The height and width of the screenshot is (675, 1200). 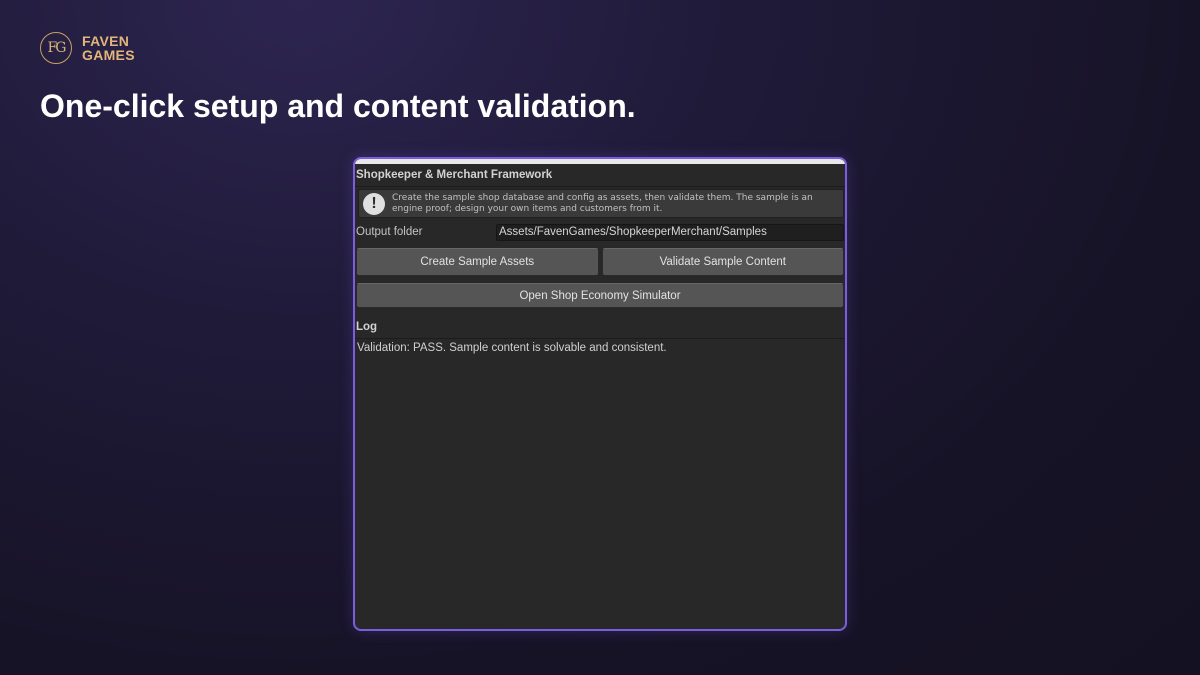 I want to click on open-shop-economy-simulator-button: Open Shop Economy Simulator, so click(x=600, y=295).